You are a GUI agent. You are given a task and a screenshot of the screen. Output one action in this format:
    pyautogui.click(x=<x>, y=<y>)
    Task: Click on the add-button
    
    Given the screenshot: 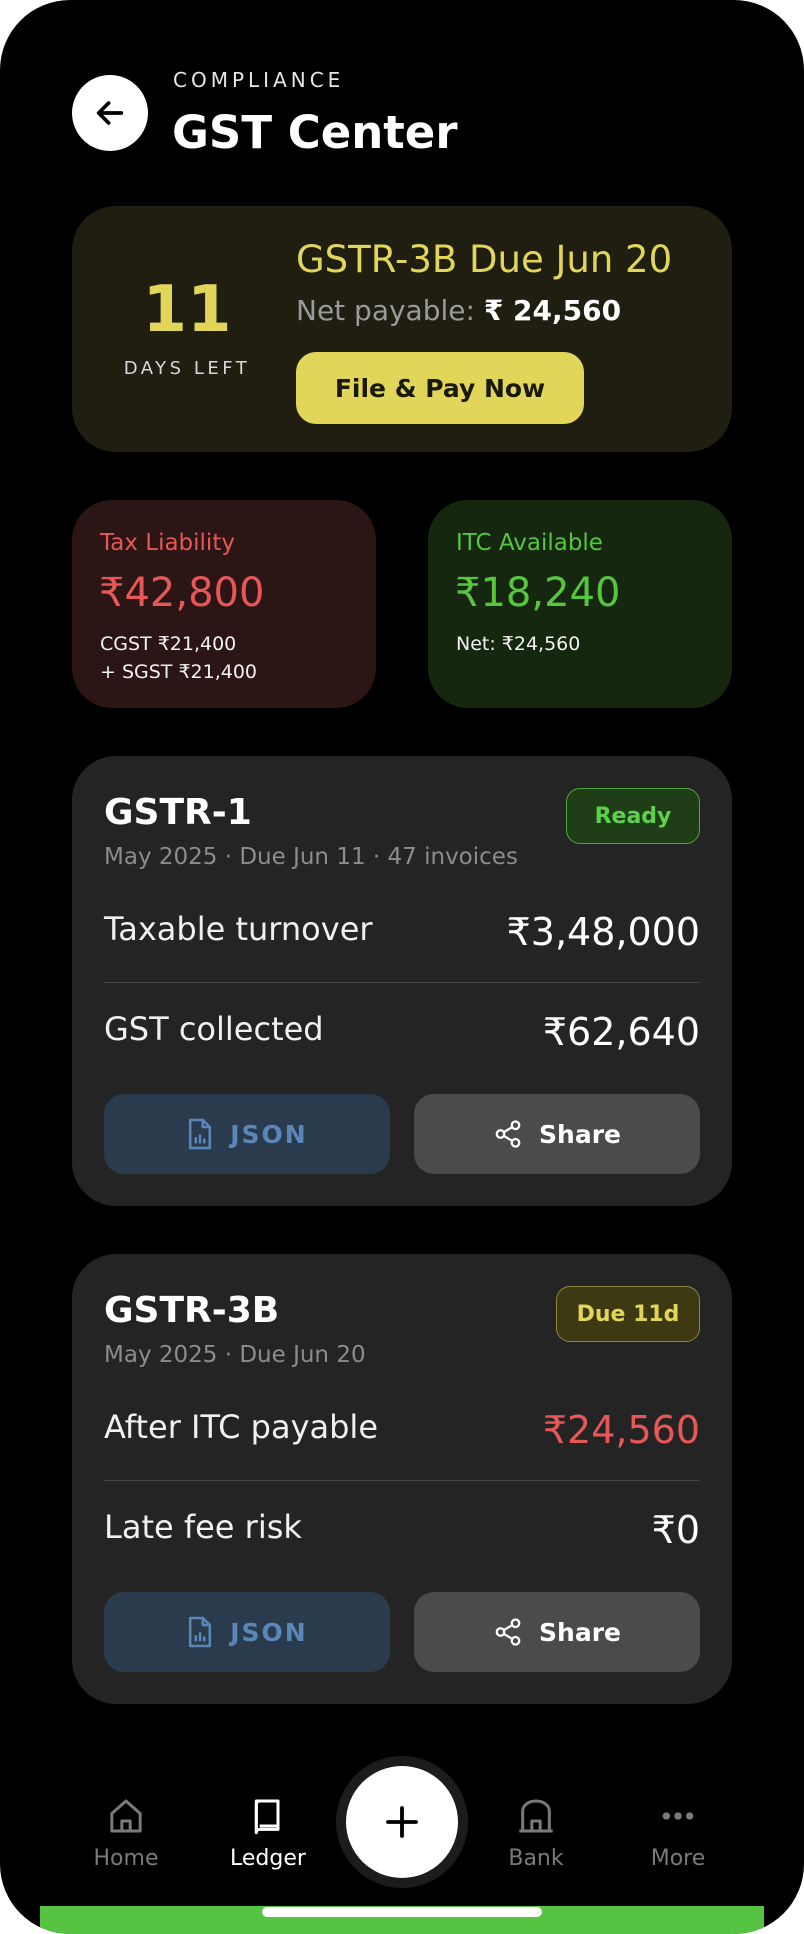 What is the action you would take?
    pyautogui.click(x=402, y=1822)
    